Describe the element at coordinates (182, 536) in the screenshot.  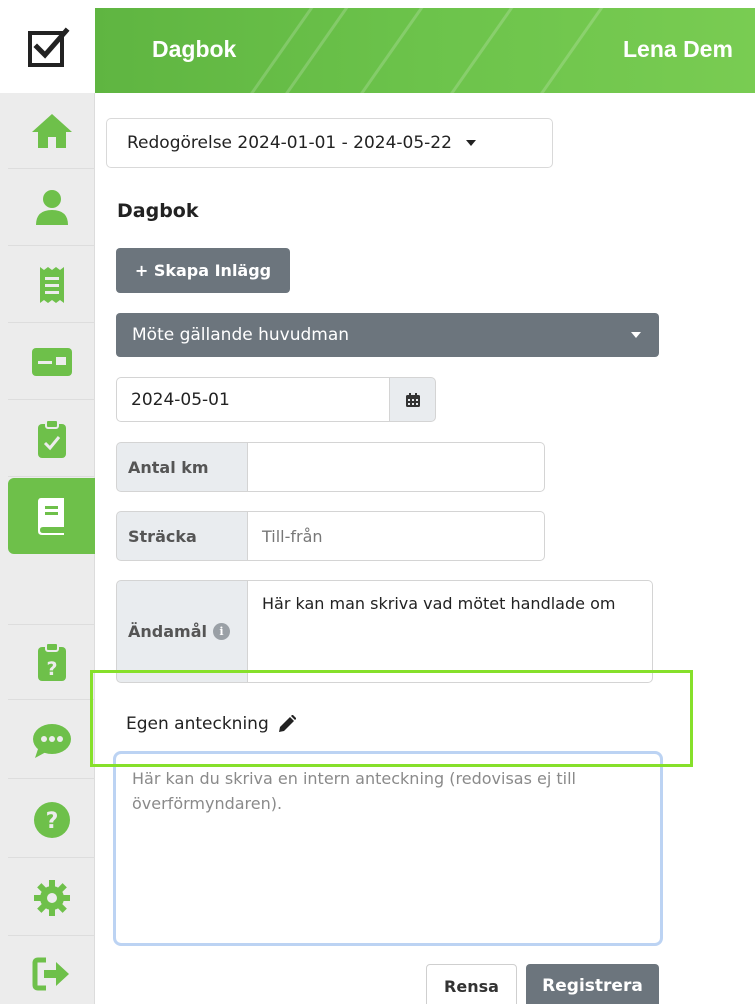
I see `route-label: Sträcka` at that location.